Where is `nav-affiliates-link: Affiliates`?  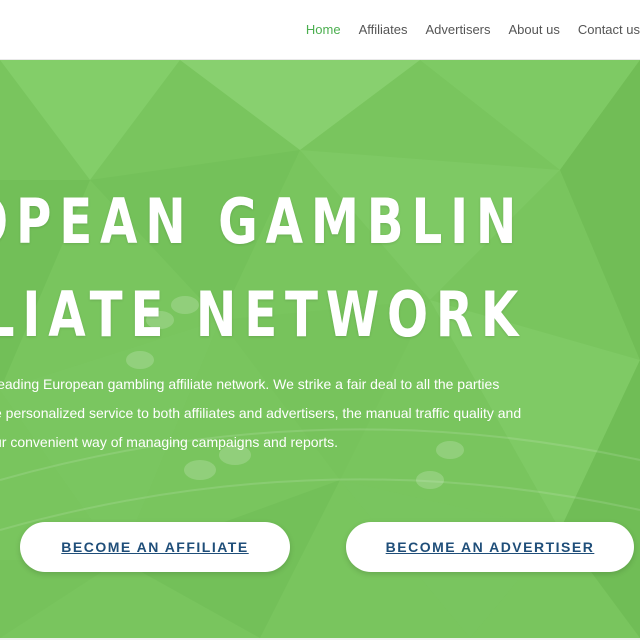
nav-affiliates-link: Affiliates is located at coordinates (383, 29).